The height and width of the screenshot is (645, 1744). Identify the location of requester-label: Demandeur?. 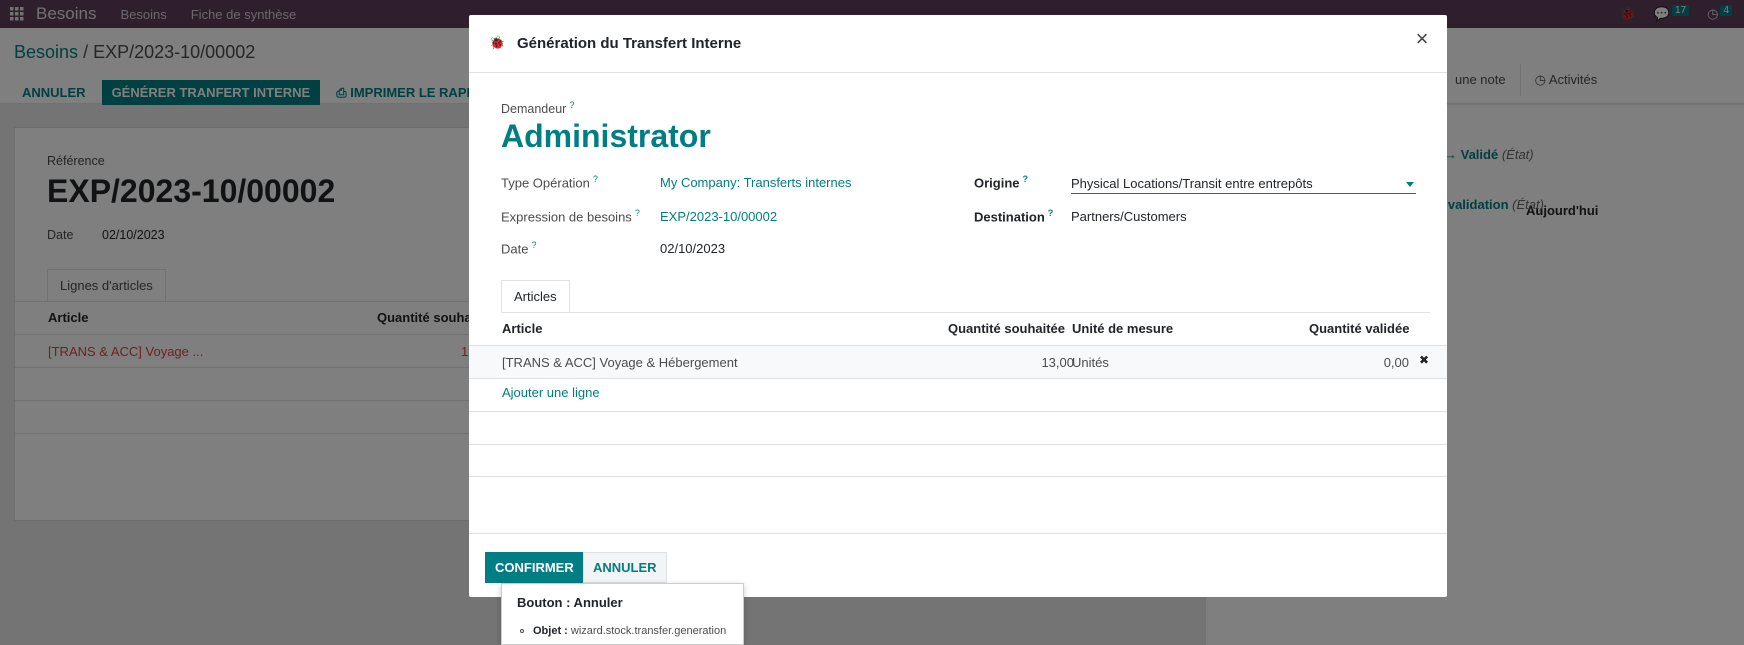
(537, 108).